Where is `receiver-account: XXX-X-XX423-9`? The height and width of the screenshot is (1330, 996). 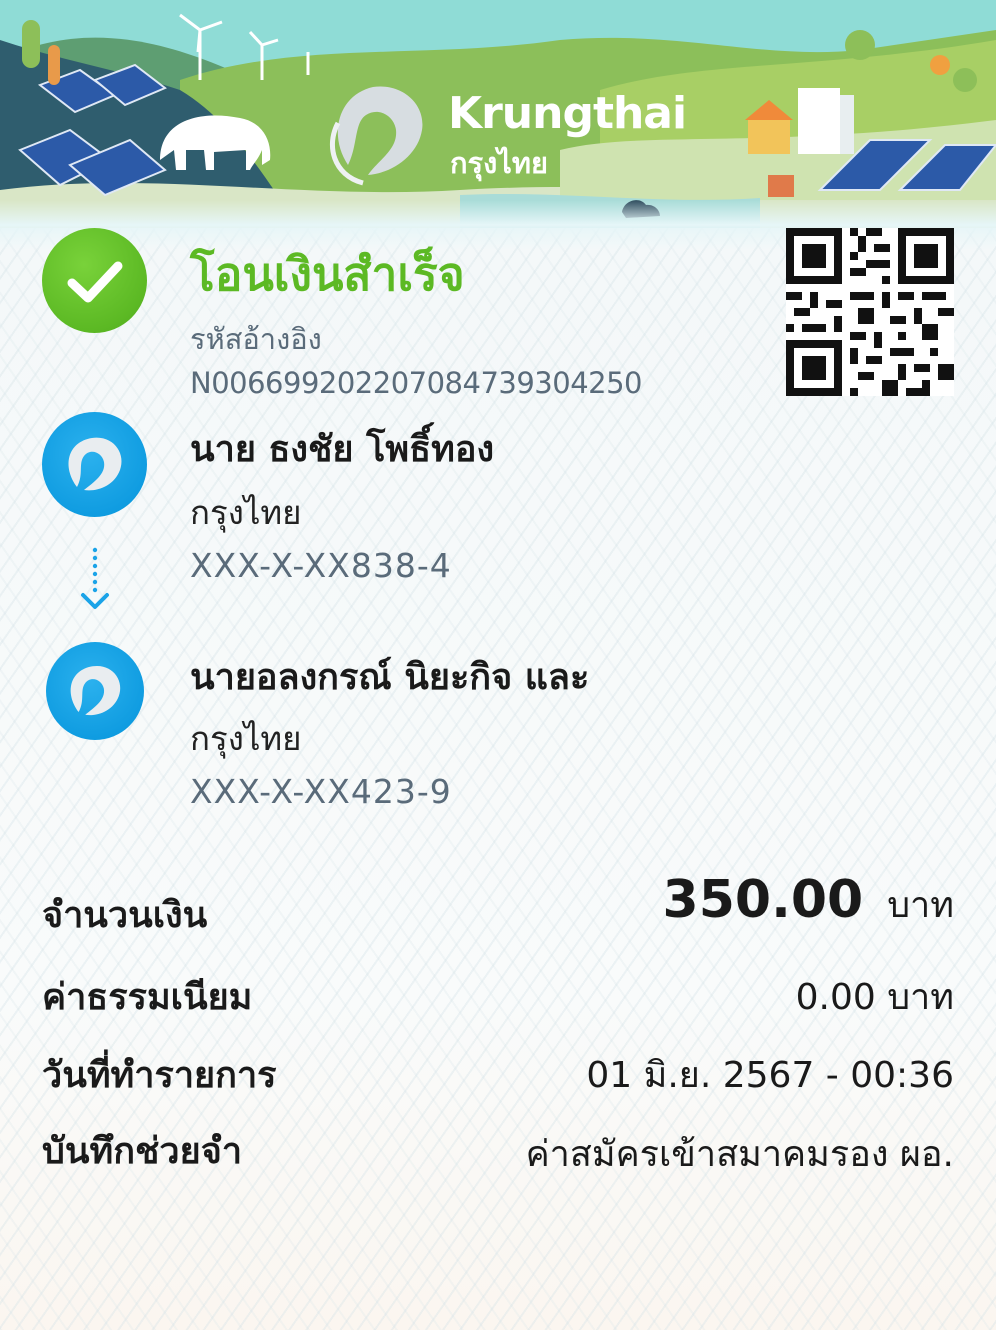 receiver-account: XXX-X-XX423-9 is located at coordinates (321, 791).